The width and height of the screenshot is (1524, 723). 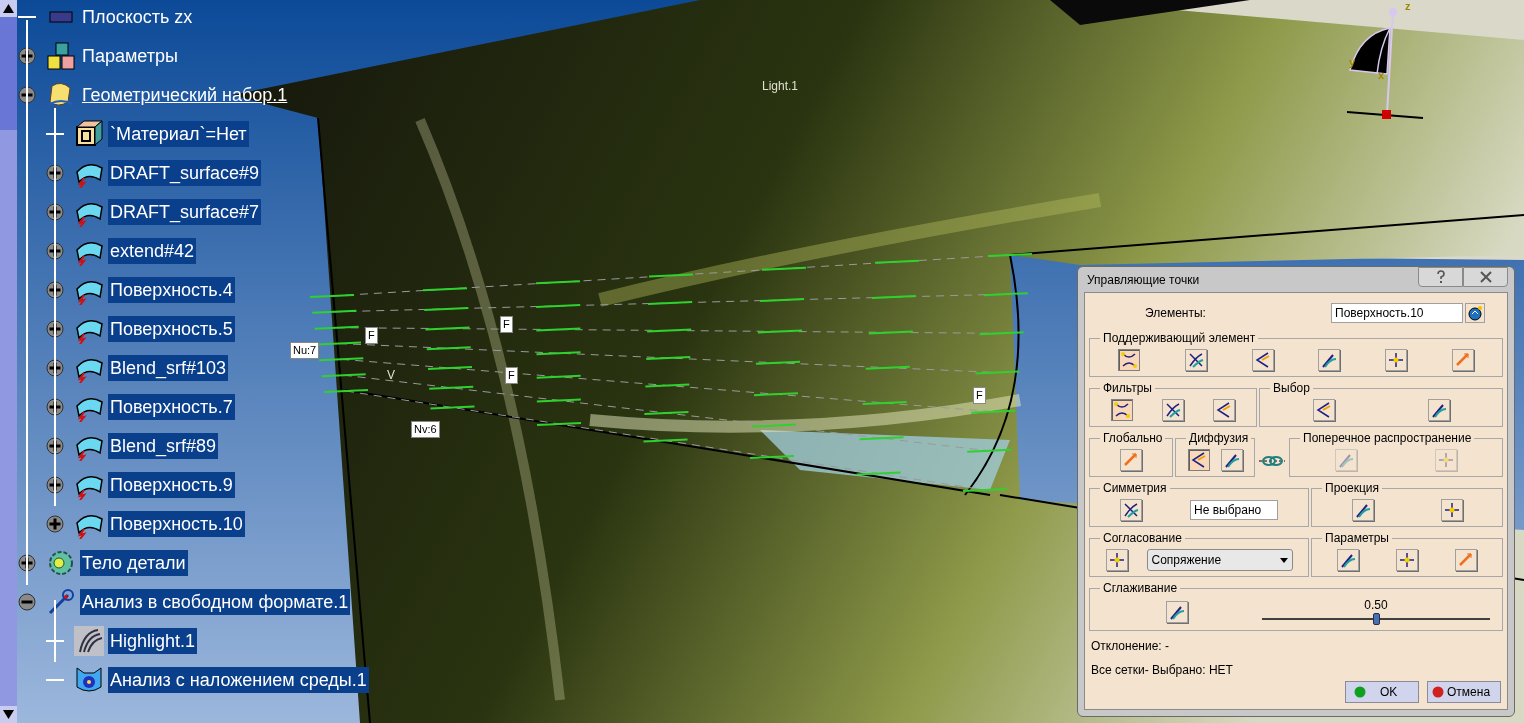 I want to click on group-title: Симметрия, so click(x=1135, y=488).